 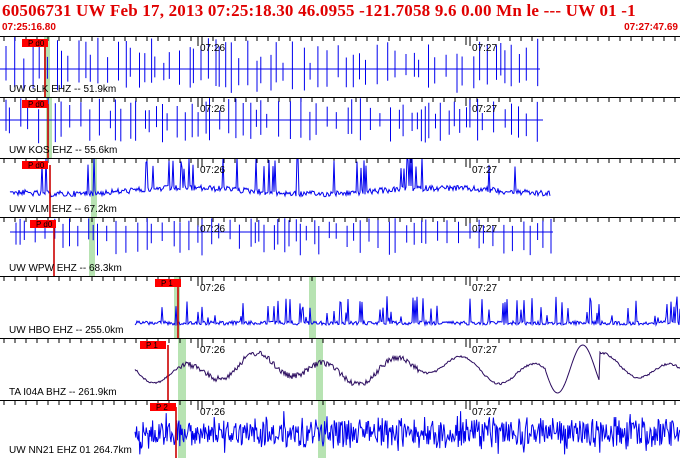 What do you see at coordinates (66, 330) in the screenshot?
I see `station-label: UW HBO EHZ -- 255.0km` at bounding box center [66, 330].